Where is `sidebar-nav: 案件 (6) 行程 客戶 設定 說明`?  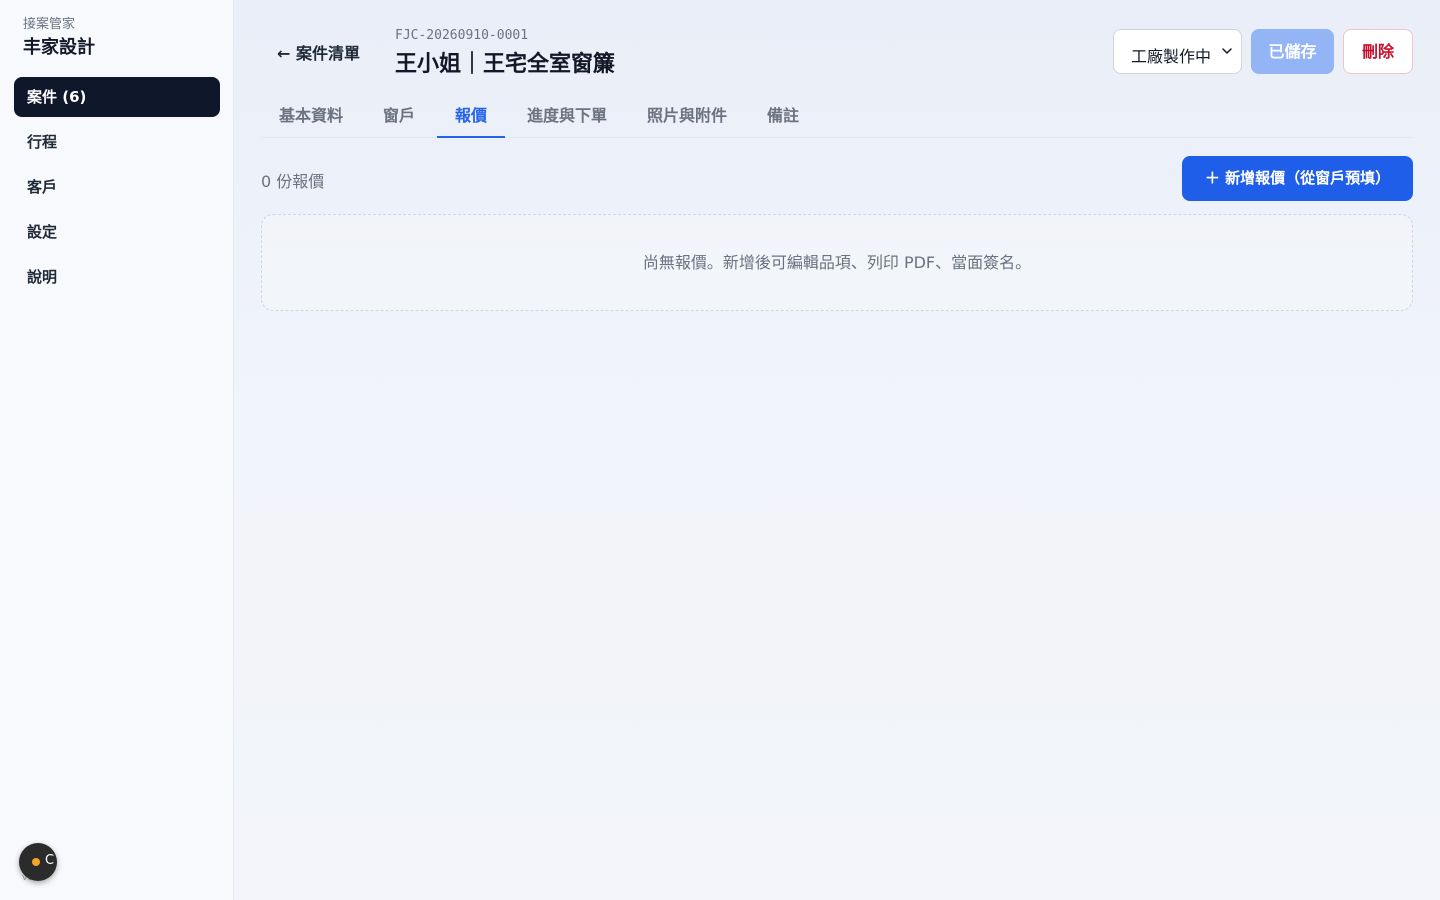
sidebar-nav: 案件 (6) 行程 客戶 設定 說明 is located at coordinates (117, 189).